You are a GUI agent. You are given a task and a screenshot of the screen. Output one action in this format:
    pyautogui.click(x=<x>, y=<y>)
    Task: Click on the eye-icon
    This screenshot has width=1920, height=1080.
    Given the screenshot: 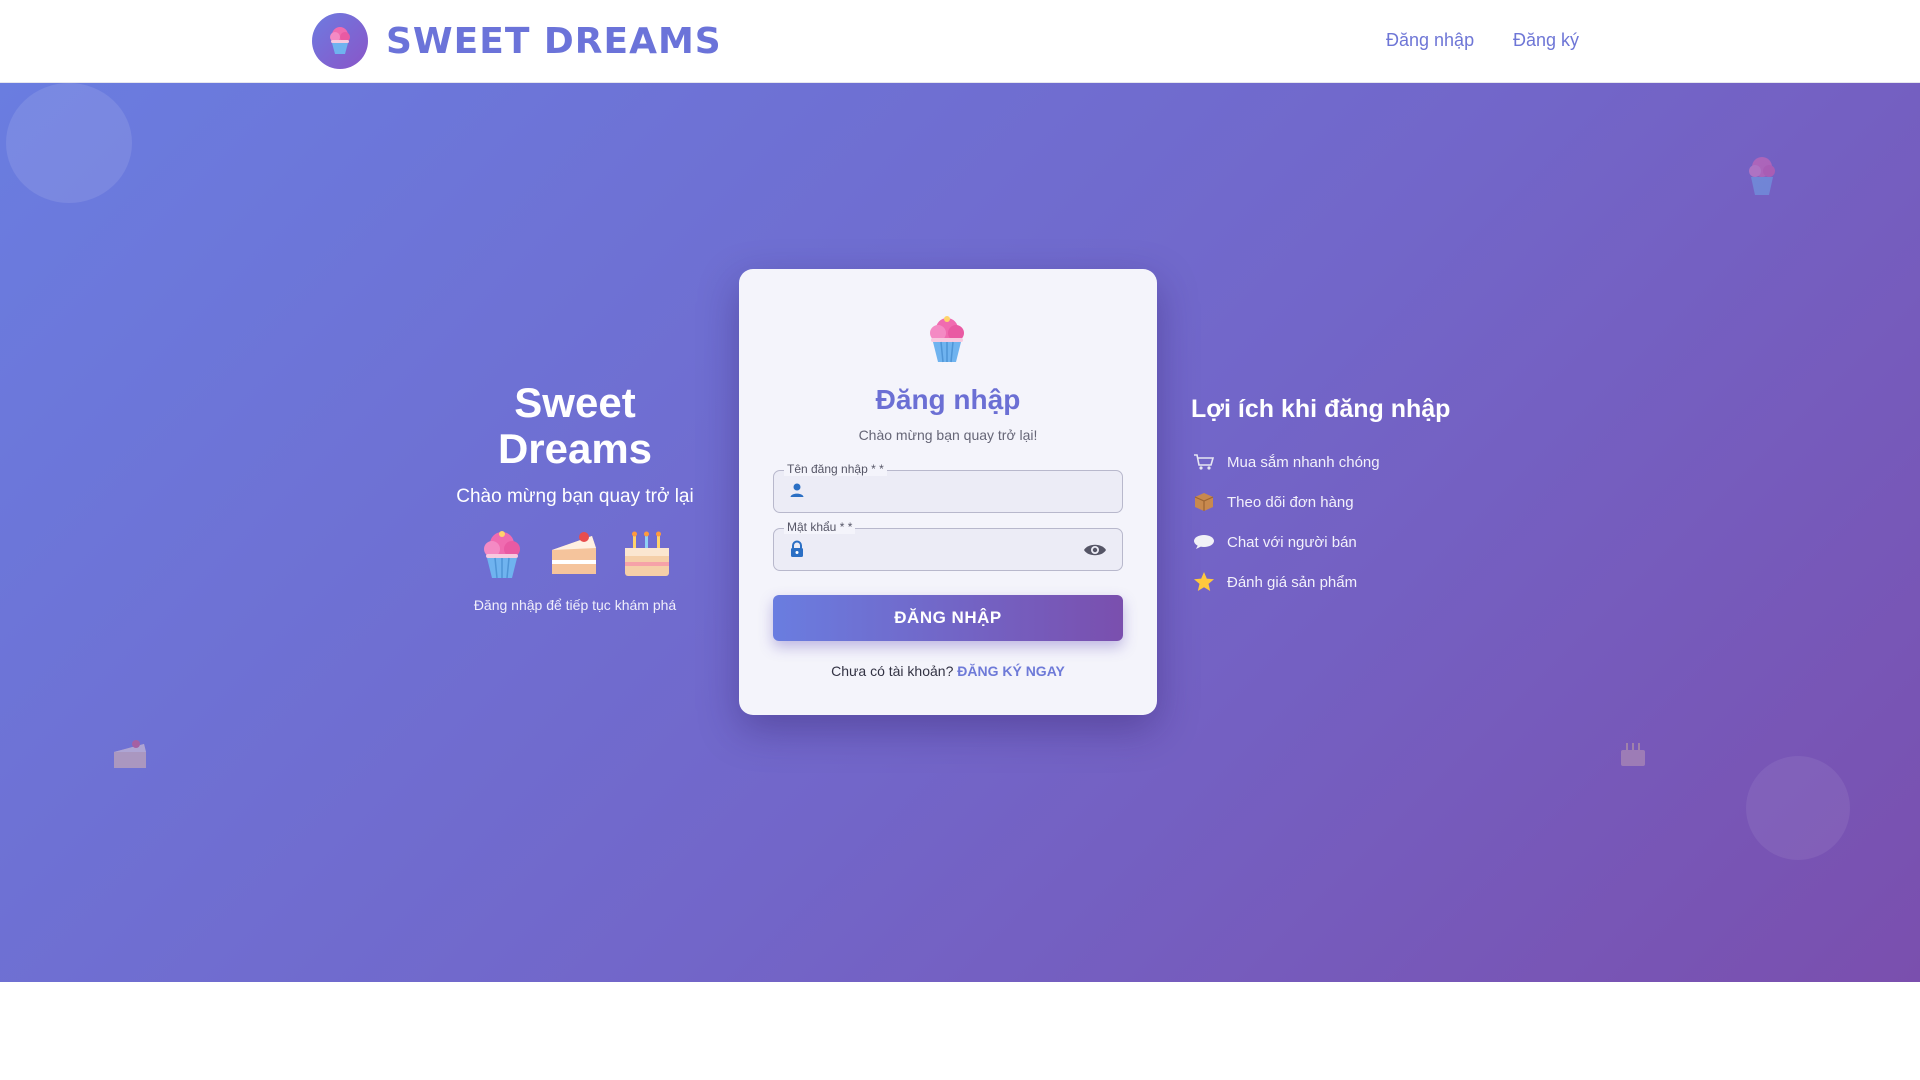 What is the action you would take?
    pyautogui.click(x=1095, y=552)
    